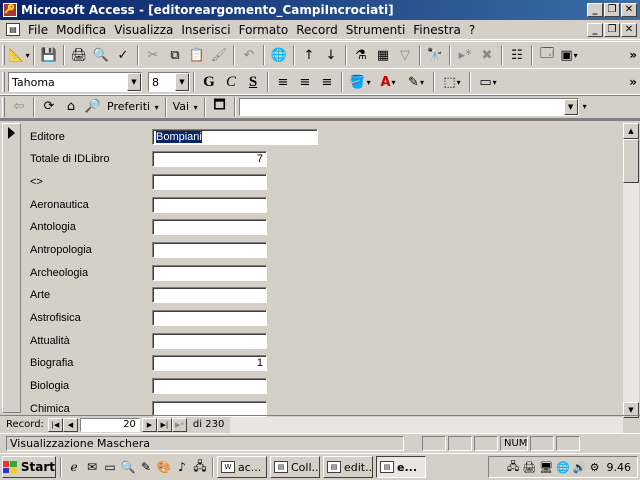  I want to click on next-record-icon: ▶, so click(149, 424).